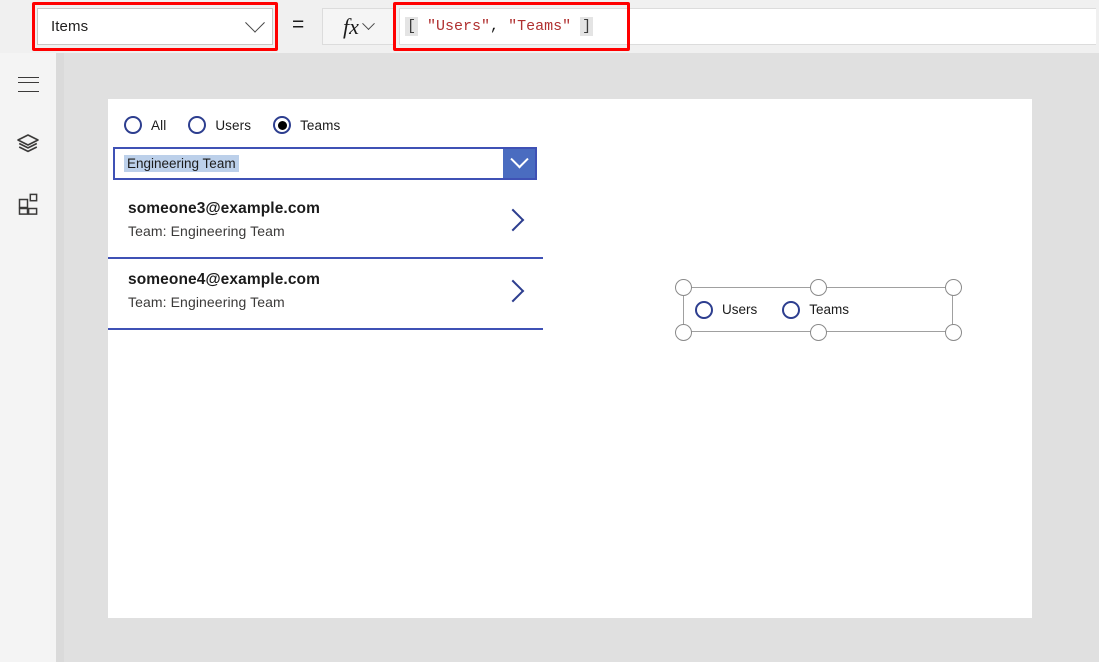  What do you see at coordinates (181, 163) in the screenshot?
I see `team-dropdown-value: Engineering Team` at bounding box center [181, 163].